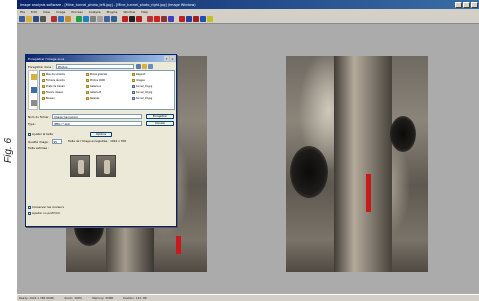  What do you see at coordinates (164, 19) in the screenshot?
I see `fill-icon` at bounding box center [164, 19].